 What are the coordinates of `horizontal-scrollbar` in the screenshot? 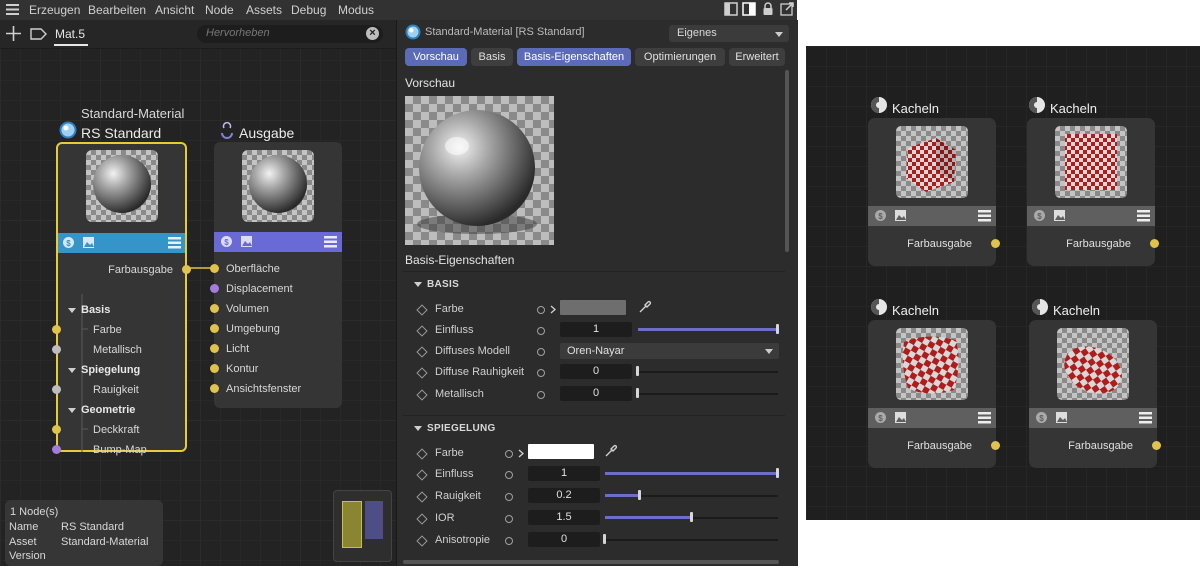 It's located at (591, 562).